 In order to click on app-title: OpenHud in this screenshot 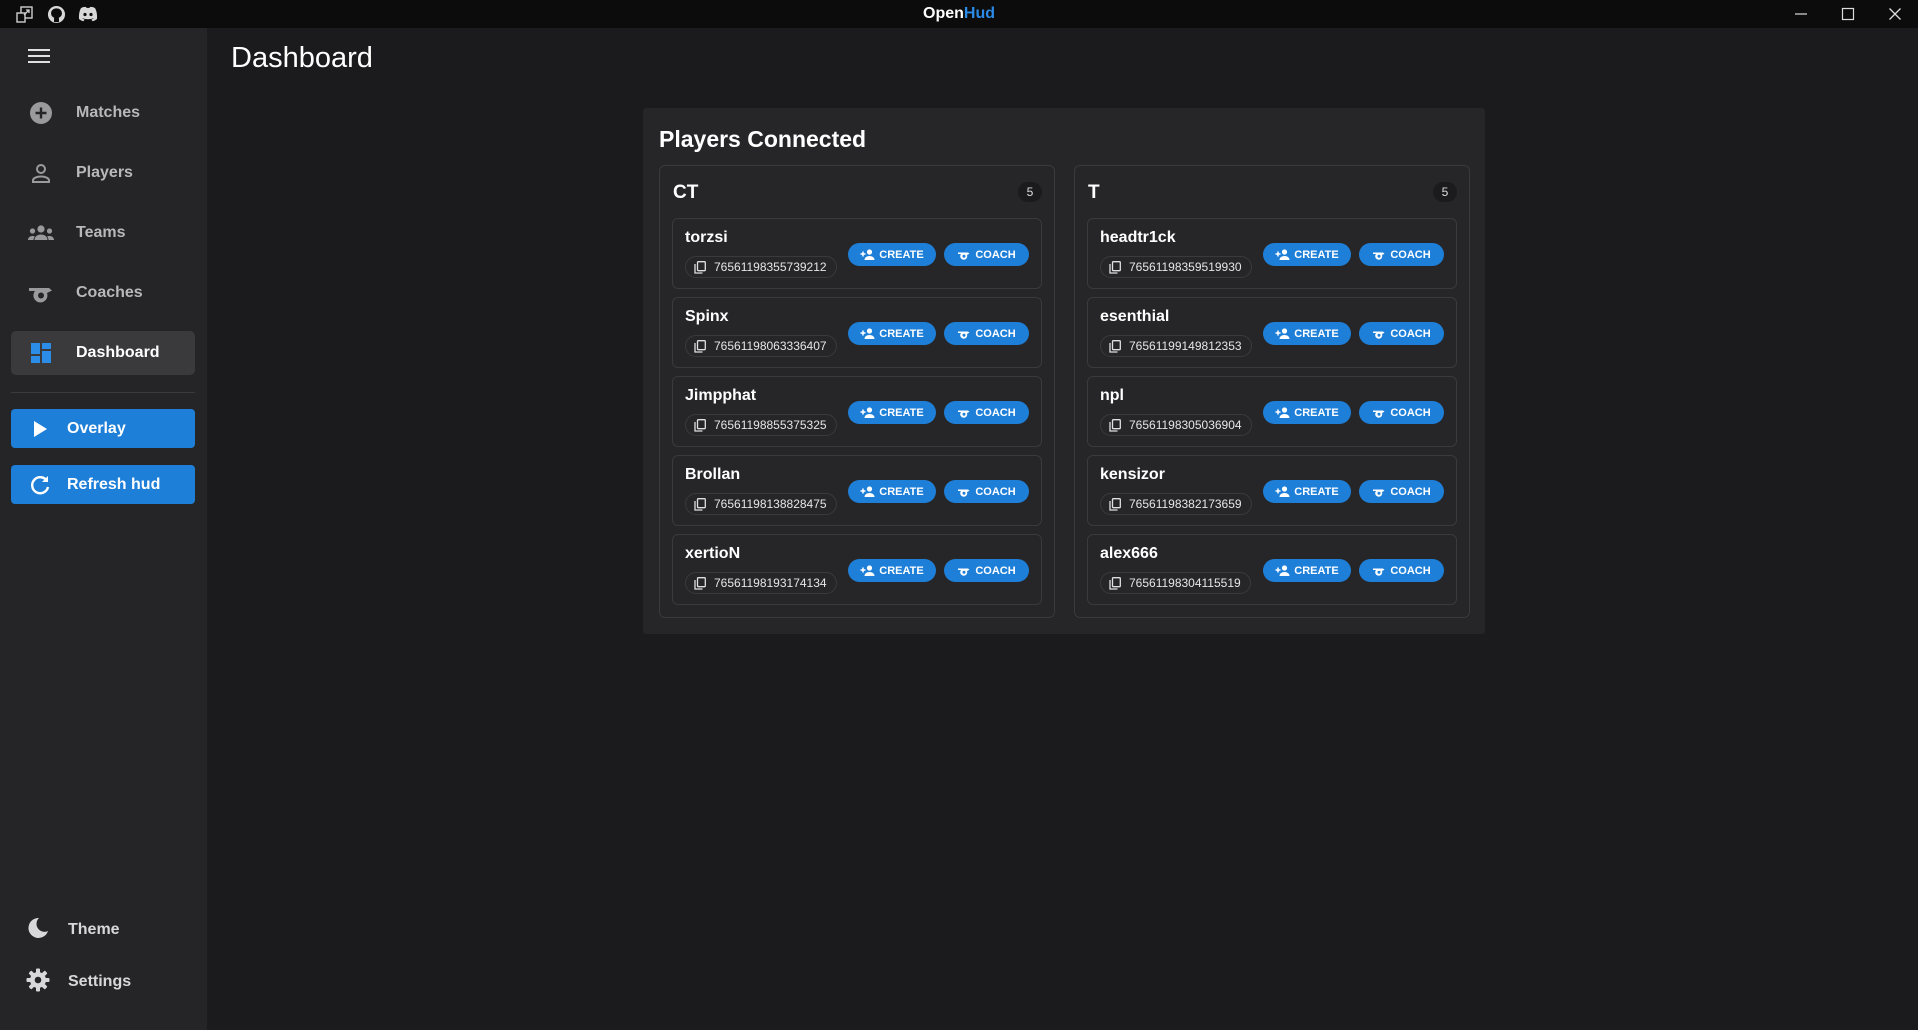, I will do `click(959, 13)`.